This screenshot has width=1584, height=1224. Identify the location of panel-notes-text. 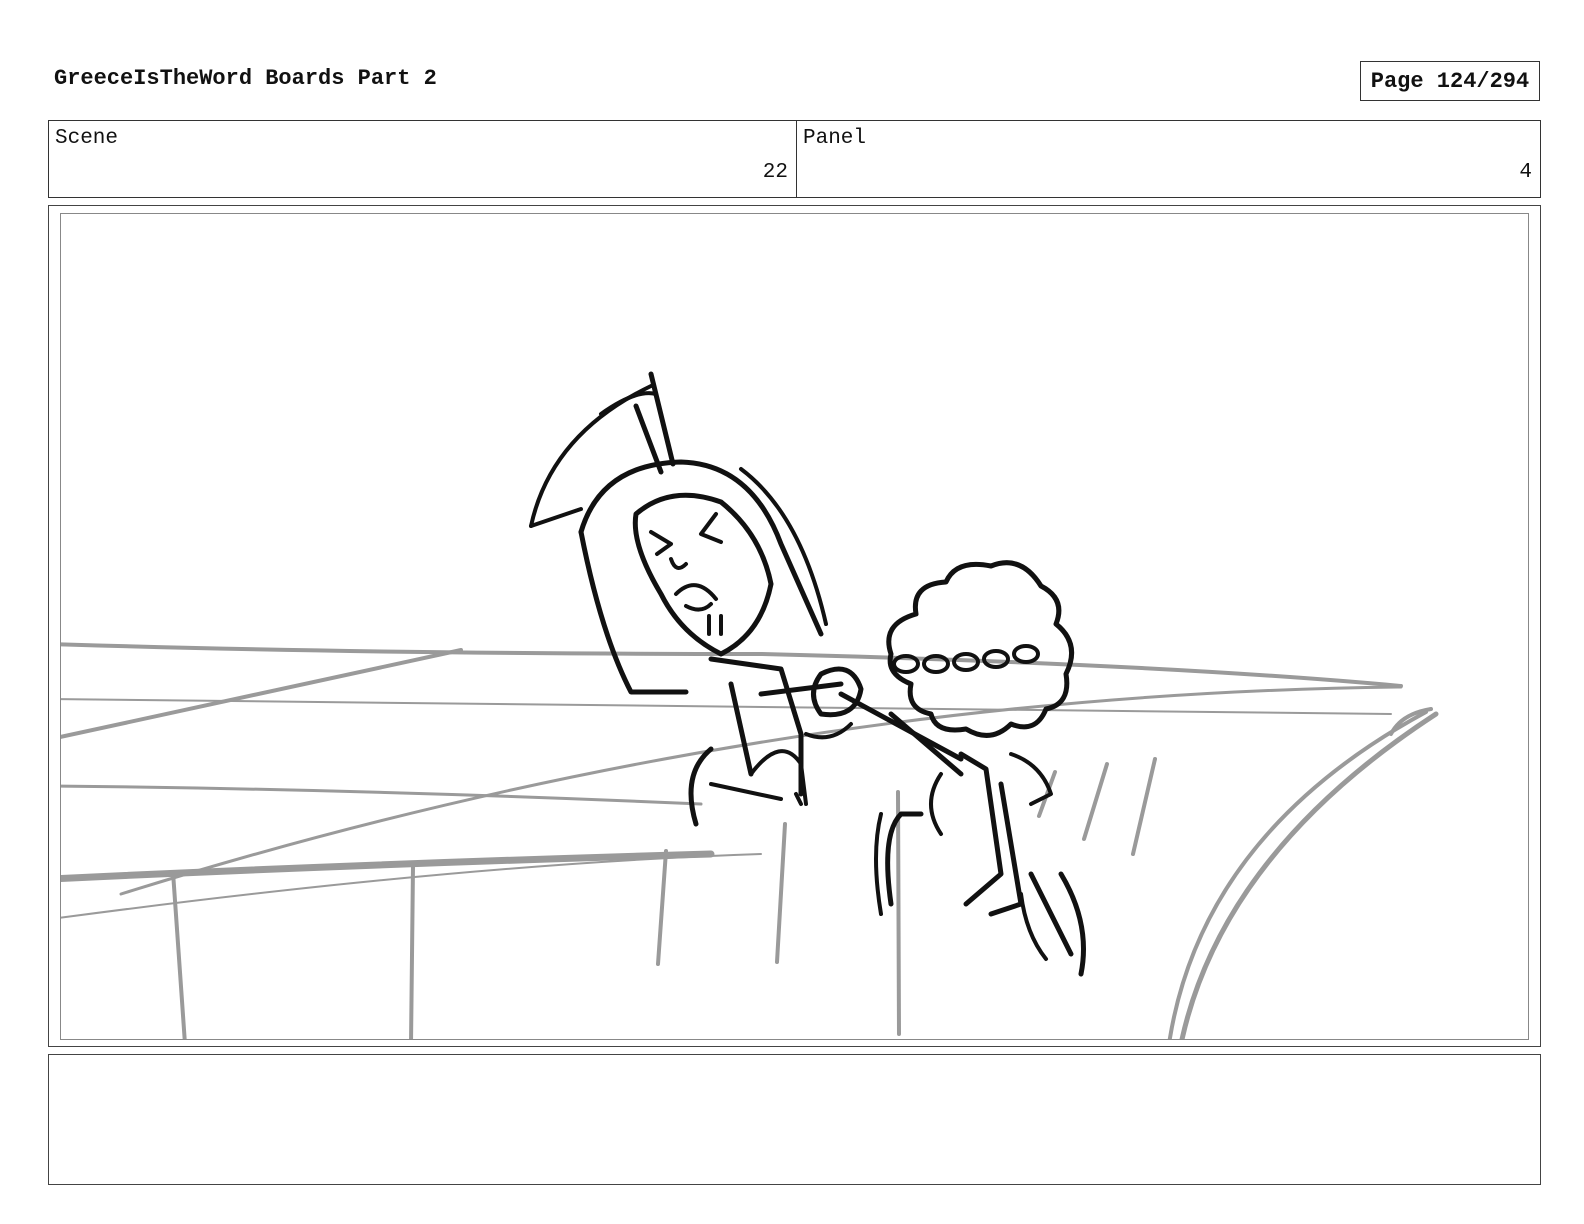
(794, 1063).